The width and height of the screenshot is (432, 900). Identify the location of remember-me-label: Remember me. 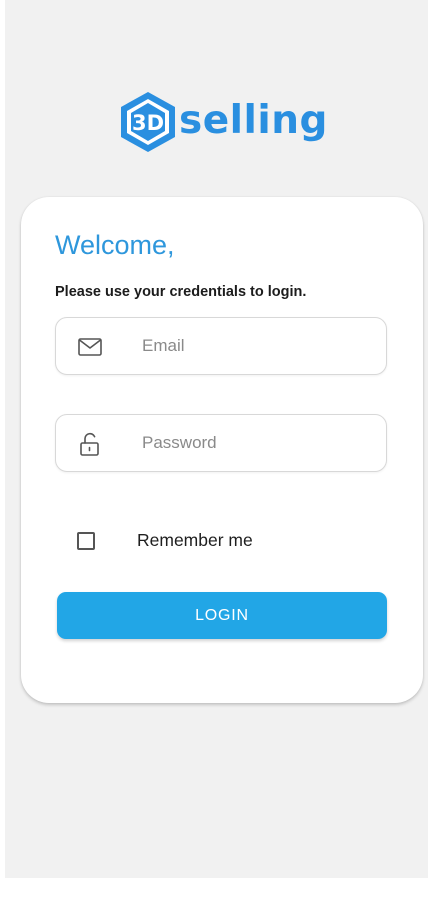
(195, 540).